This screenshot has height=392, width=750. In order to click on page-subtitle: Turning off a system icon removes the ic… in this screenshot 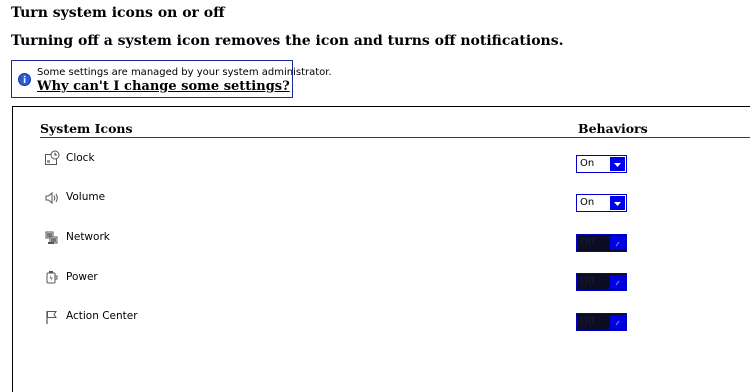, I will do `click(287, 41)`.